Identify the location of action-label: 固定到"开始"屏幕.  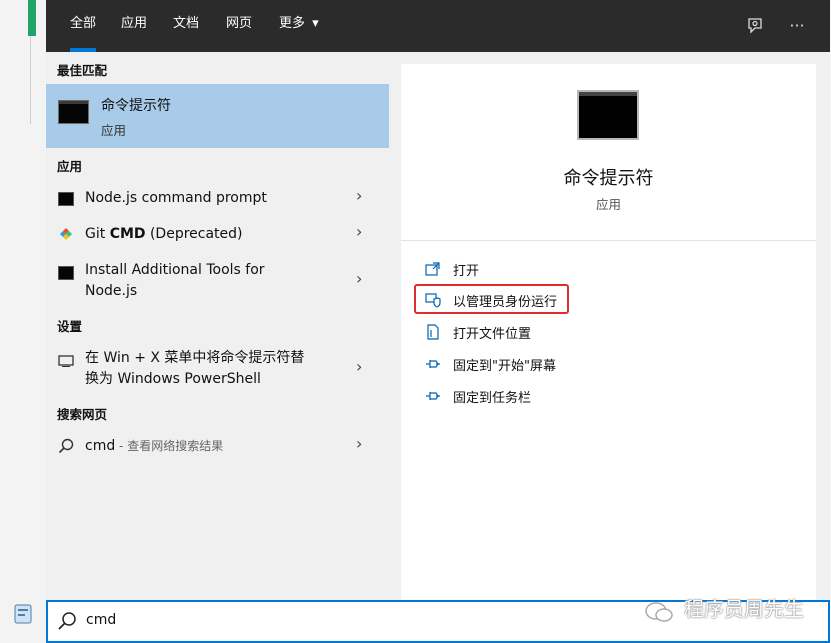
(504, 366).